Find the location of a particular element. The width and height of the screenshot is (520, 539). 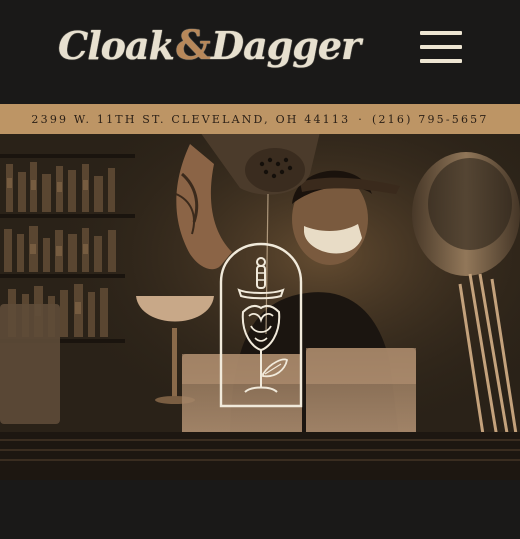

logo-word-dagger: Dagger is located at coordinates (286, 45).